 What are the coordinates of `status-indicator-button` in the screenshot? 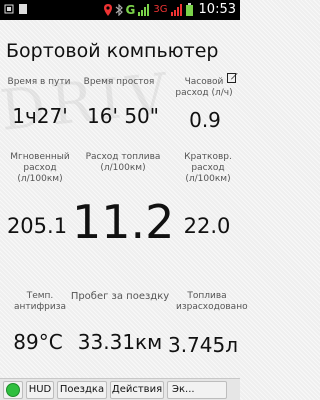 It's located at (13, 389).